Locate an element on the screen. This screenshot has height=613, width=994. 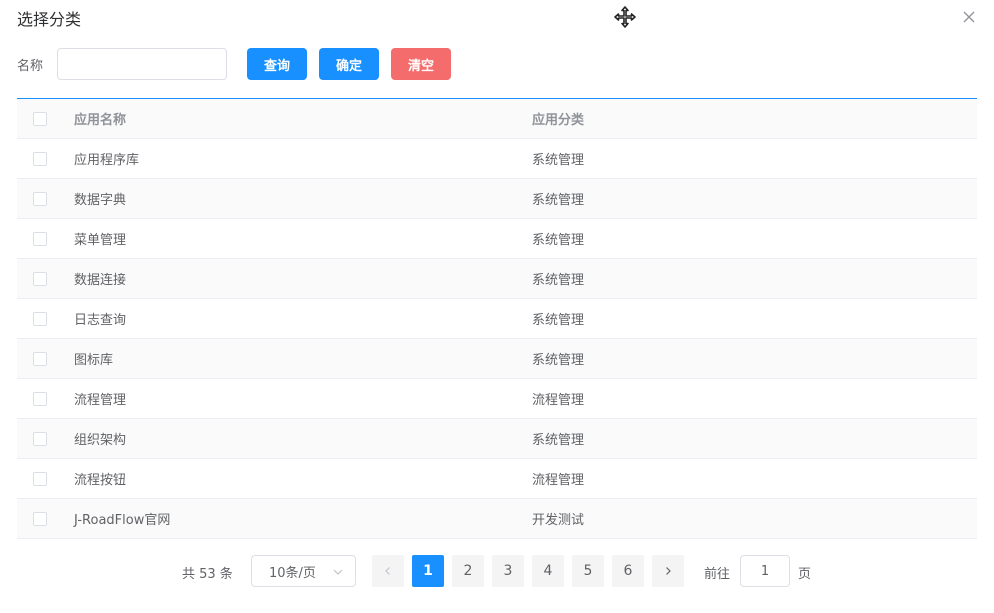
column-header-app-name: 应用名称 is located at coordinates (292, 118).